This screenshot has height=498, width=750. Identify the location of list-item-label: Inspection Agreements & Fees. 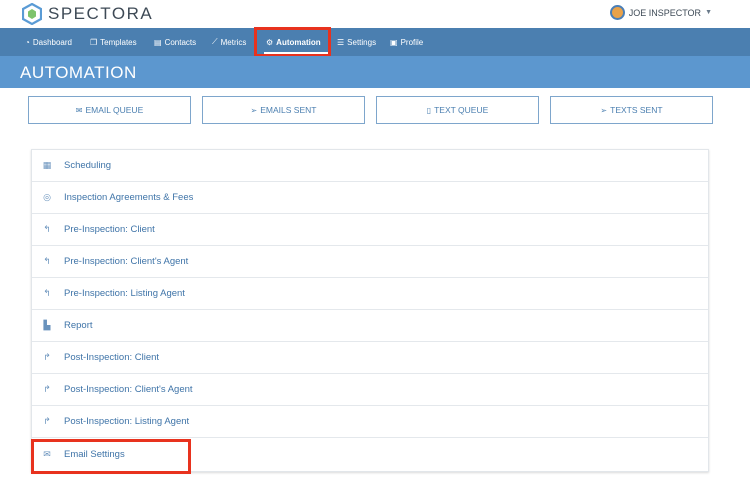
(129, 197).